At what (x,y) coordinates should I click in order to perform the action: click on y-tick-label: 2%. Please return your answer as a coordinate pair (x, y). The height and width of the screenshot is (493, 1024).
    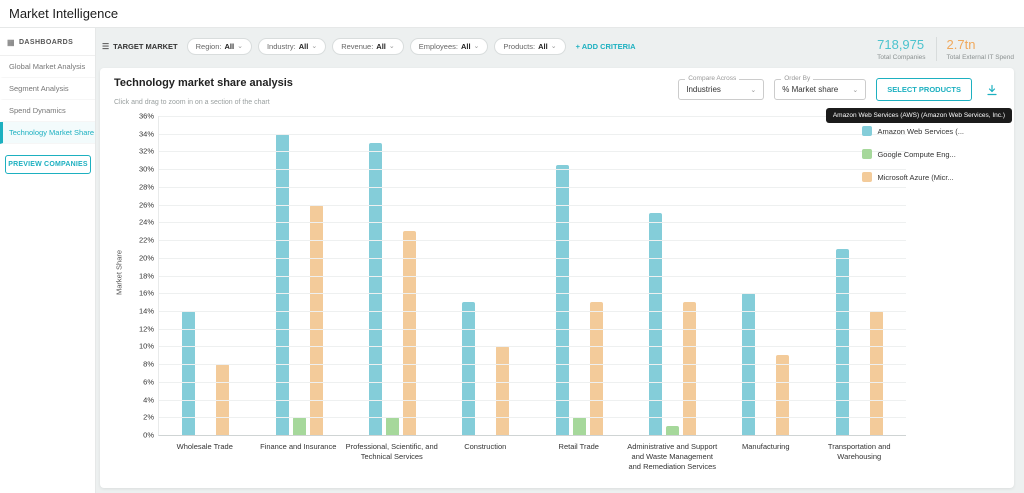
    Looking at the image, I should click on (148, 417).